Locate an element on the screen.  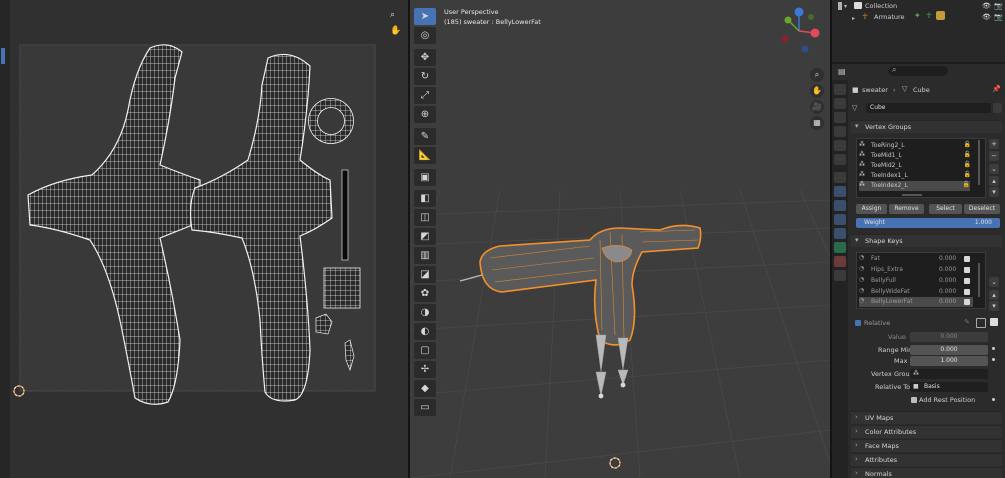
tab-world-icon is located at coordinates (840, 159).